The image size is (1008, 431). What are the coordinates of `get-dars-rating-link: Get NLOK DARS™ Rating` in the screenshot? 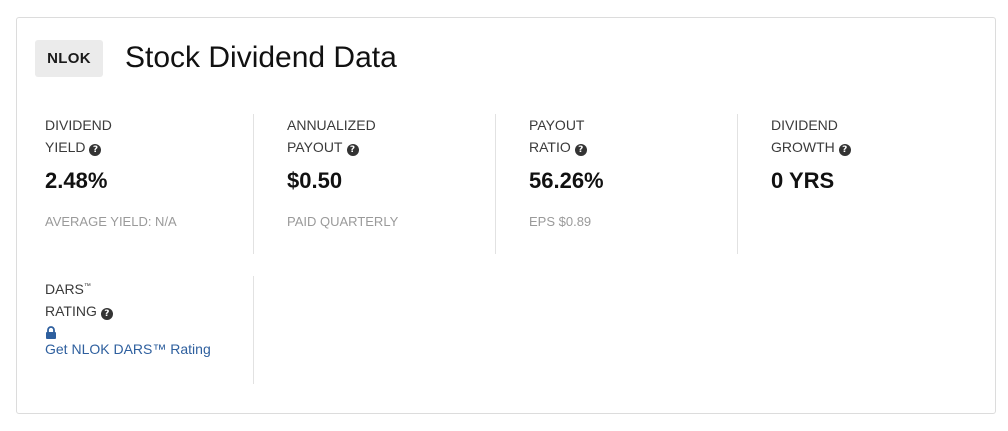 It's located at (128, 349).